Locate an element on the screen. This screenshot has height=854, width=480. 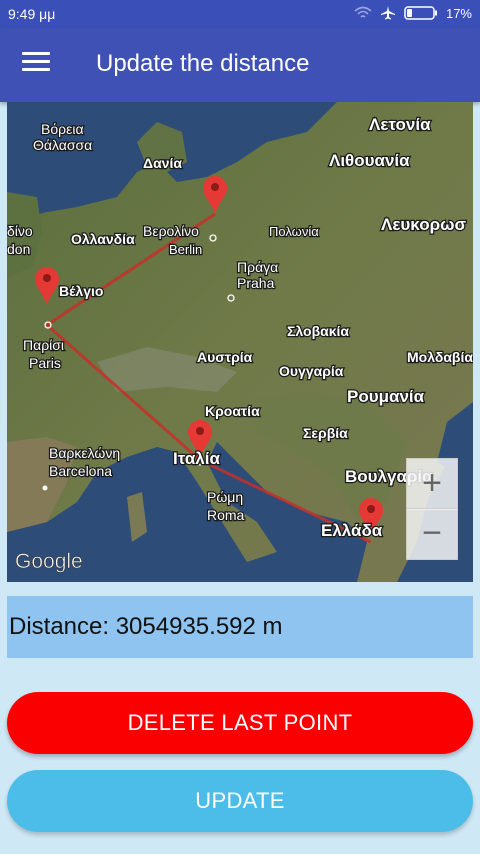
status-time: 9:49 μμ is located at coordinates (32, 14).